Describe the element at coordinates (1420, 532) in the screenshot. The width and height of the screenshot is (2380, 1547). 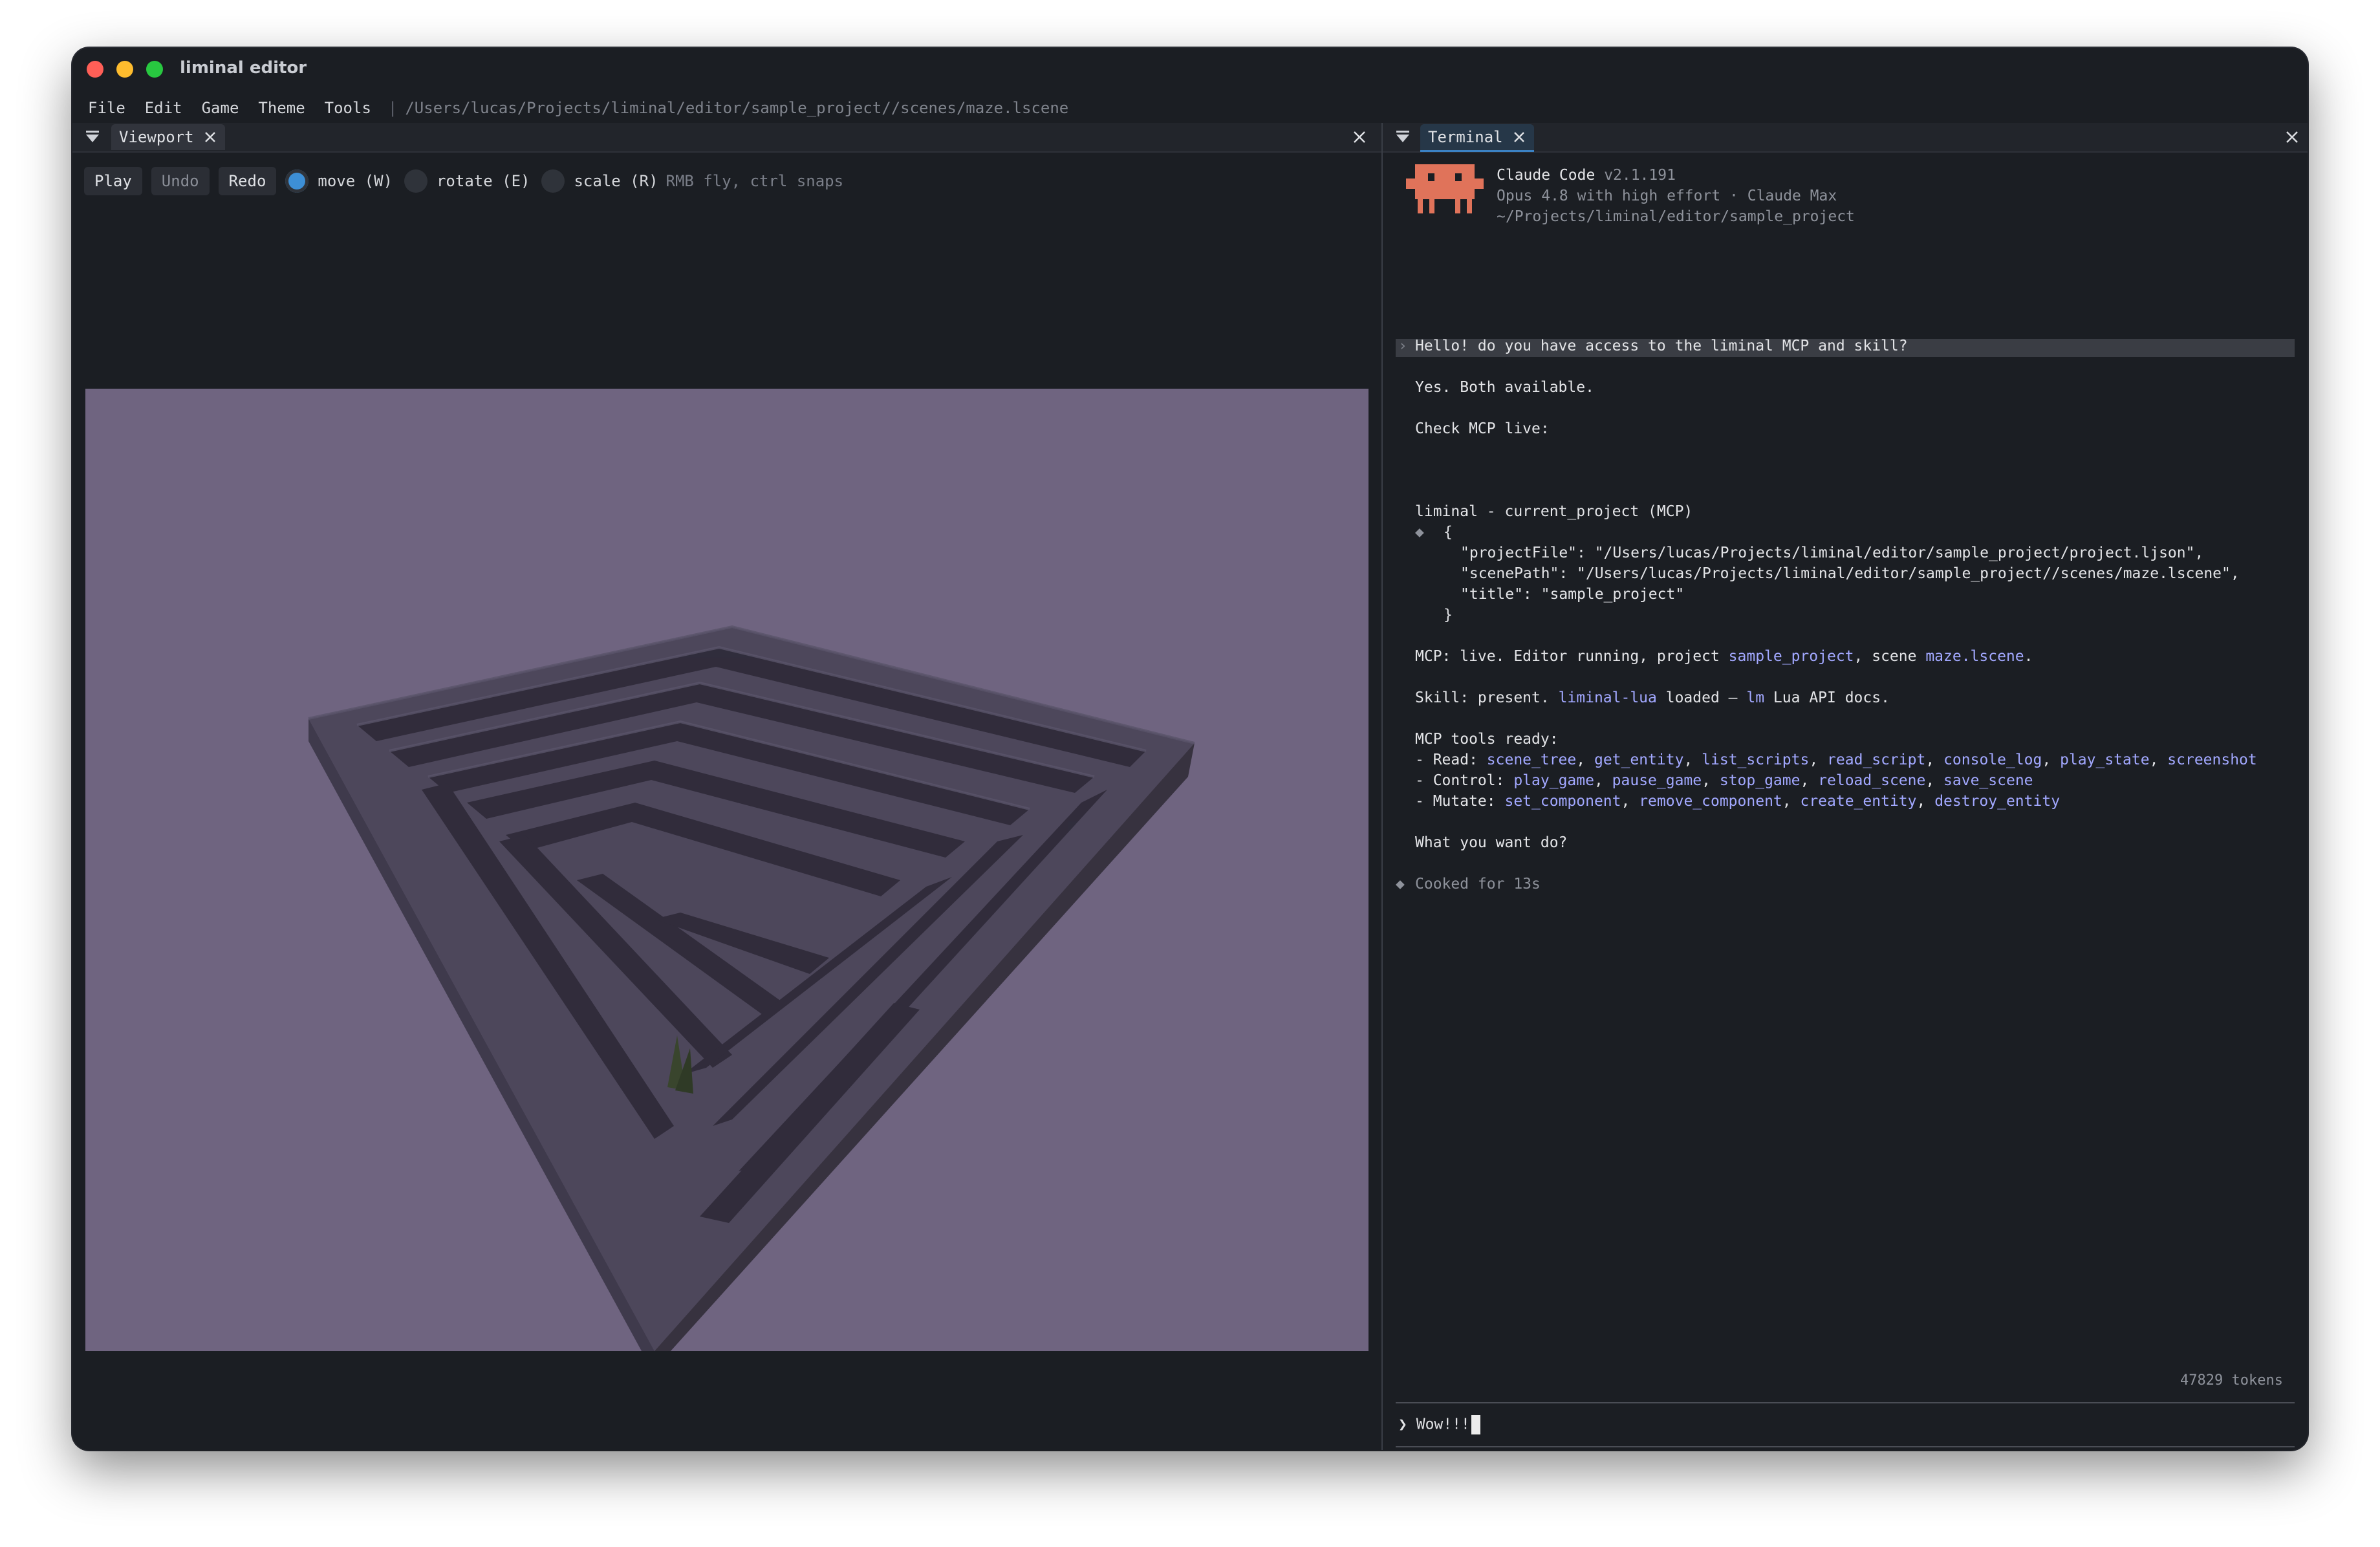
I see `tool-result-marker: ◆` at that location.